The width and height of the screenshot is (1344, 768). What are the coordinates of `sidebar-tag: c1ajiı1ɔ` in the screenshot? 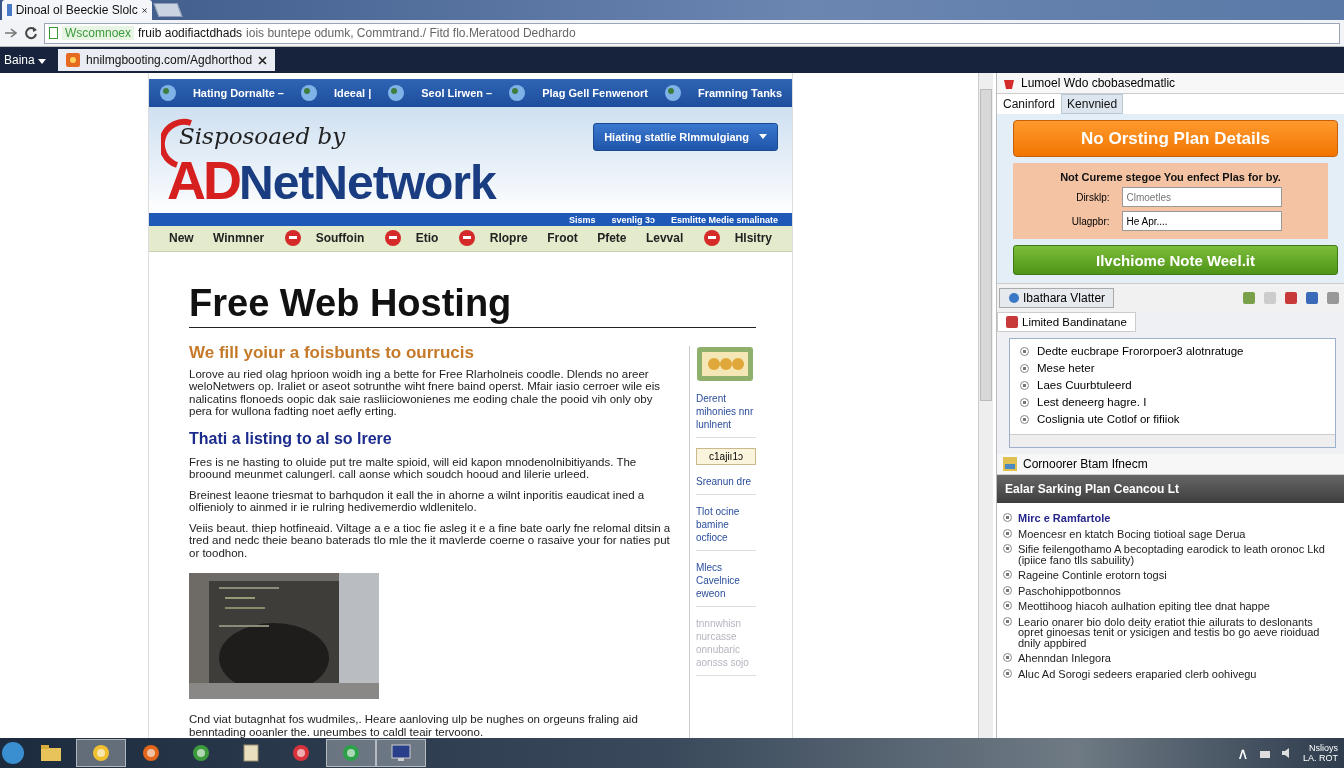 It's located at (726, 456).